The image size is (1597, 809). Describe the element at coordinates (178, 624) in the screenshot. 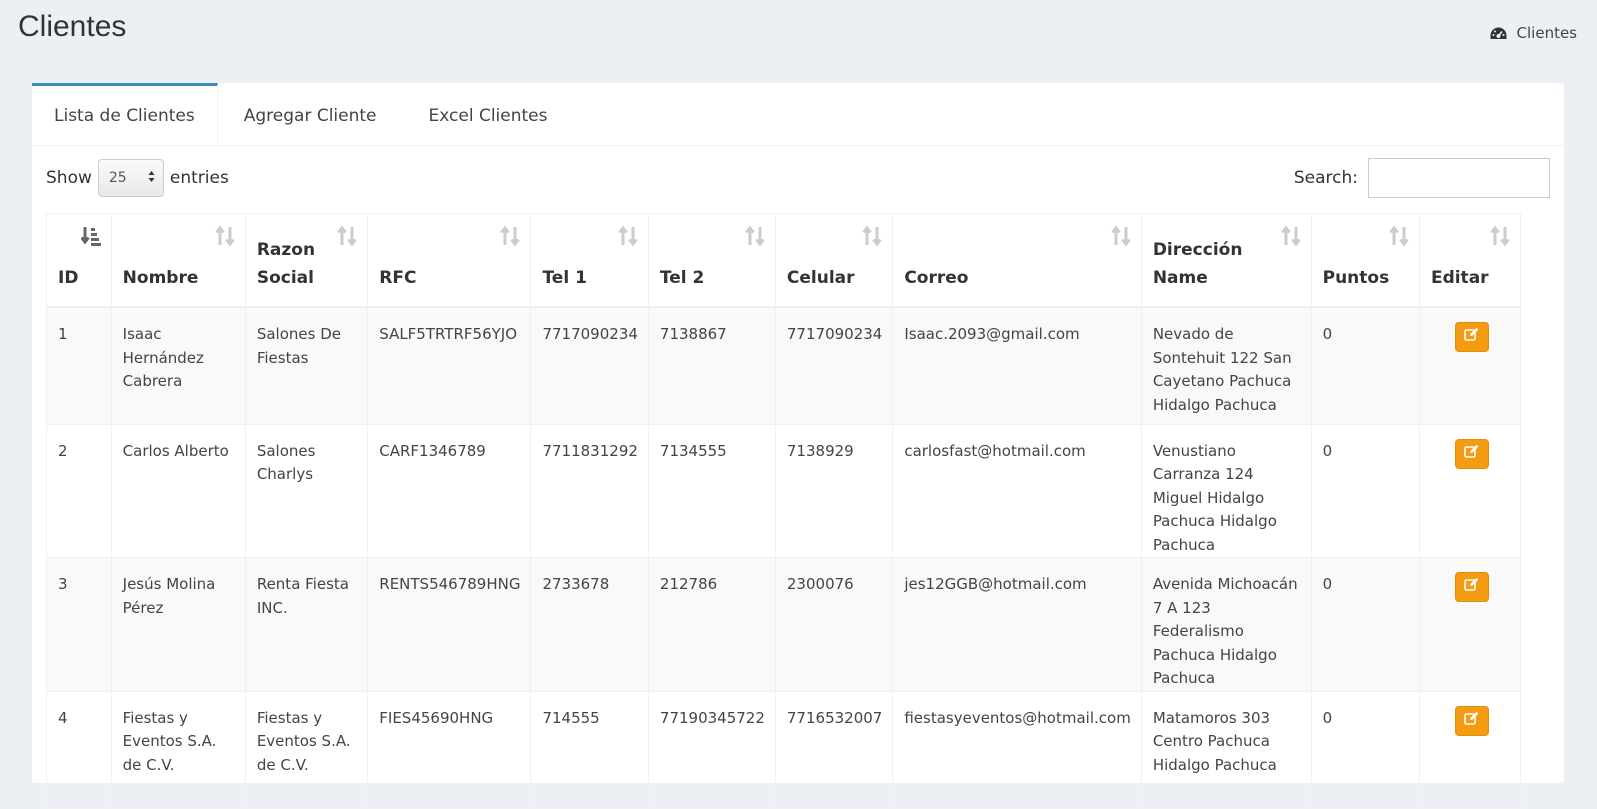

I see `cell-nombre: Jesús Molina Pérez` at that location.